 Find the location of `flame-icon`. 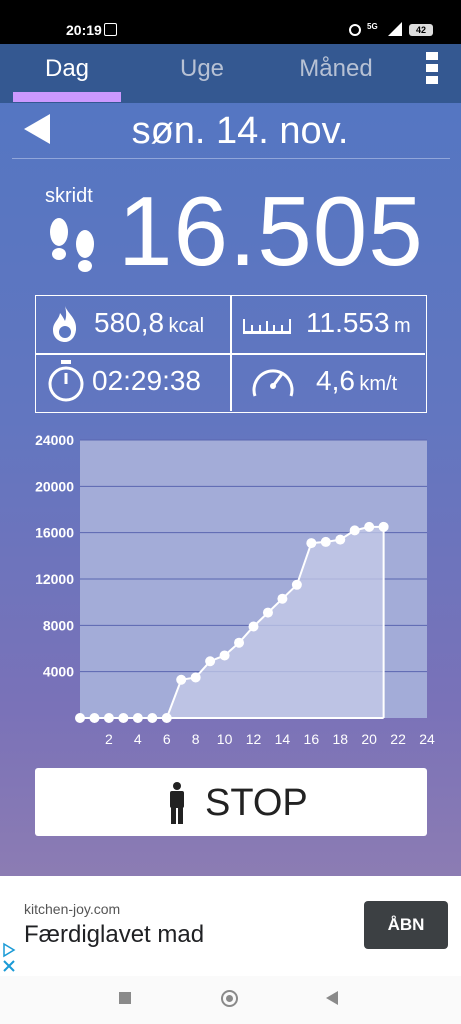

flame-icon is located at coordinates (65, 324).